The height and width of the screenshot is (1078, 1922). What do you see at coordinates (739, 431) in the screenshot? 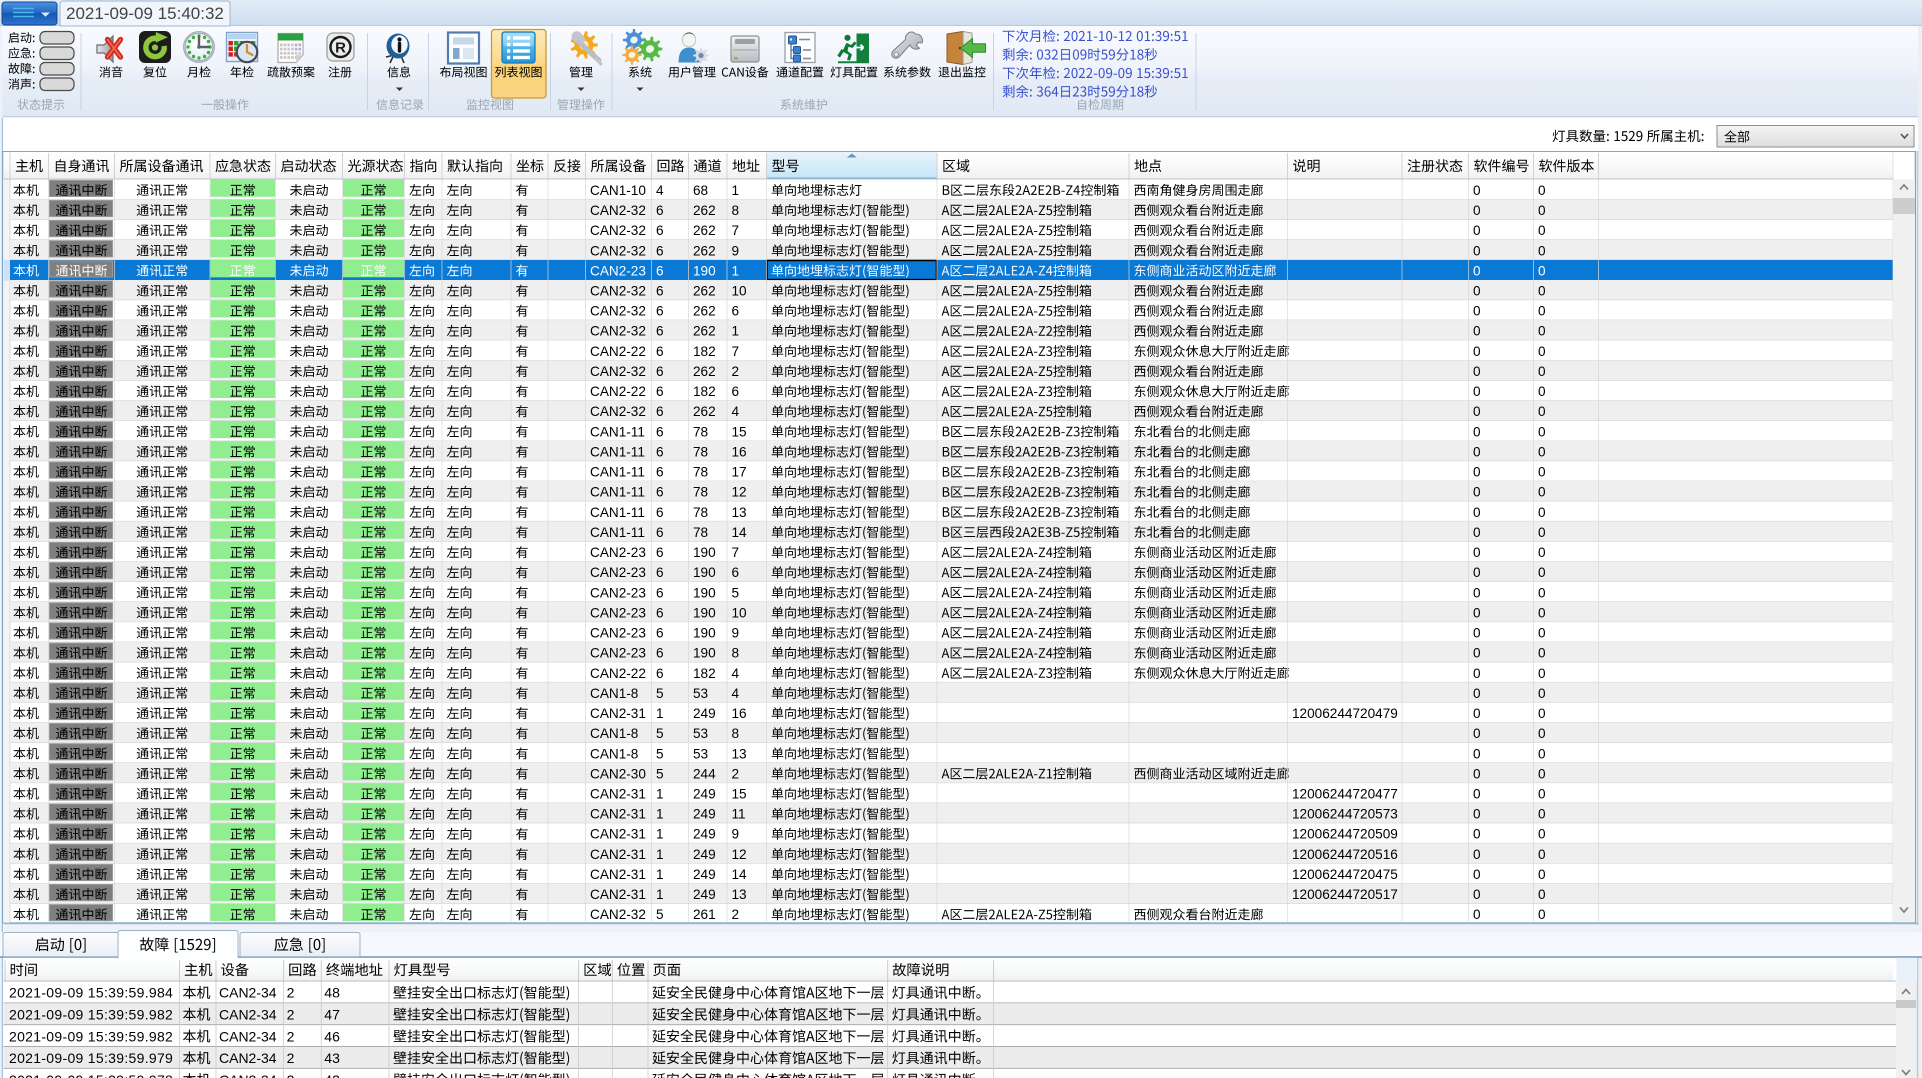
I see `svg-text: 15` at bounding box center [739, 431].